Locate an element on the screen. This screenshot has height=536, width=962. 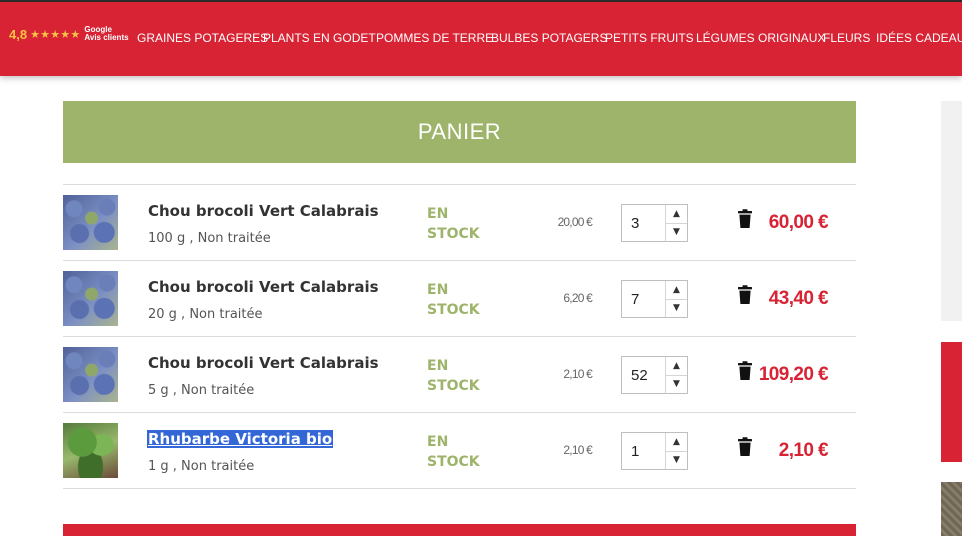
product-variant: 5 g , Non traitée is located at coordinates (201, 390).